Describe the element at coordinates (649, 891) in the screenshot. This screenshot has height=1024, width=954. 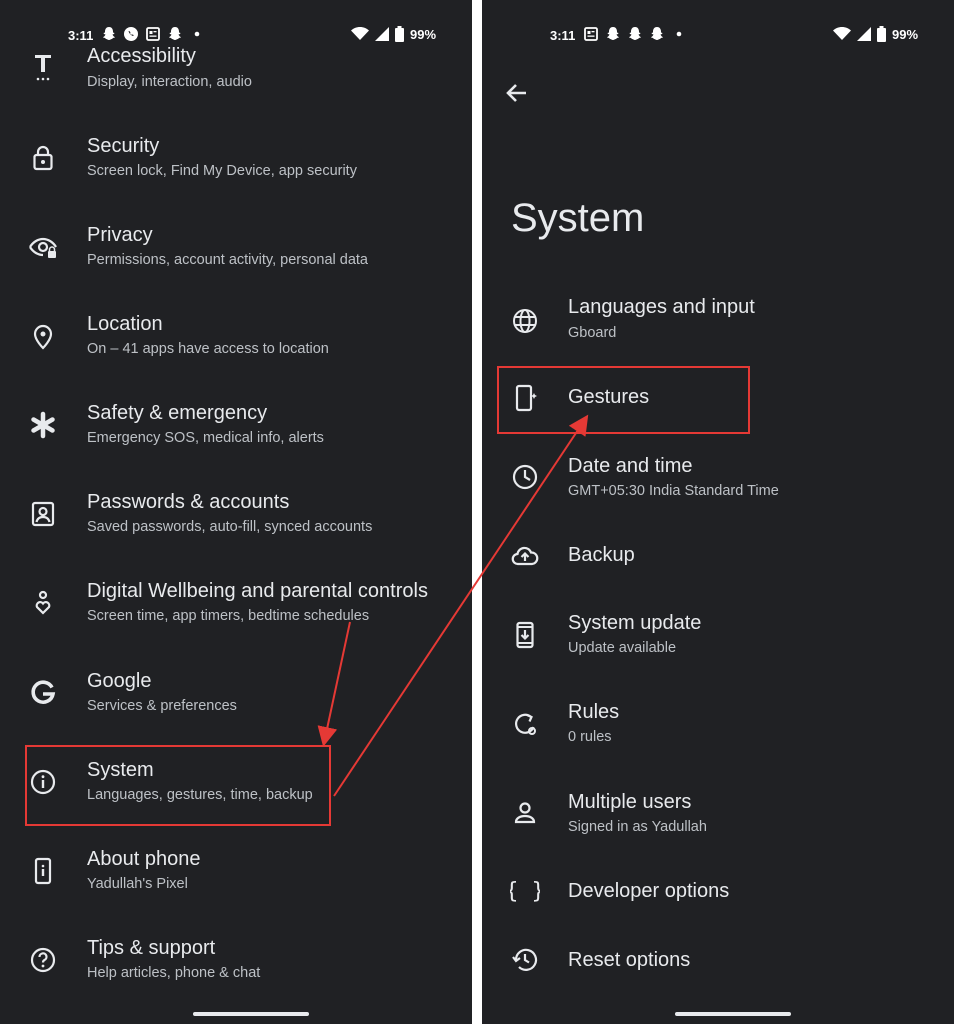
I see `setting-title: Developer options` at that location.